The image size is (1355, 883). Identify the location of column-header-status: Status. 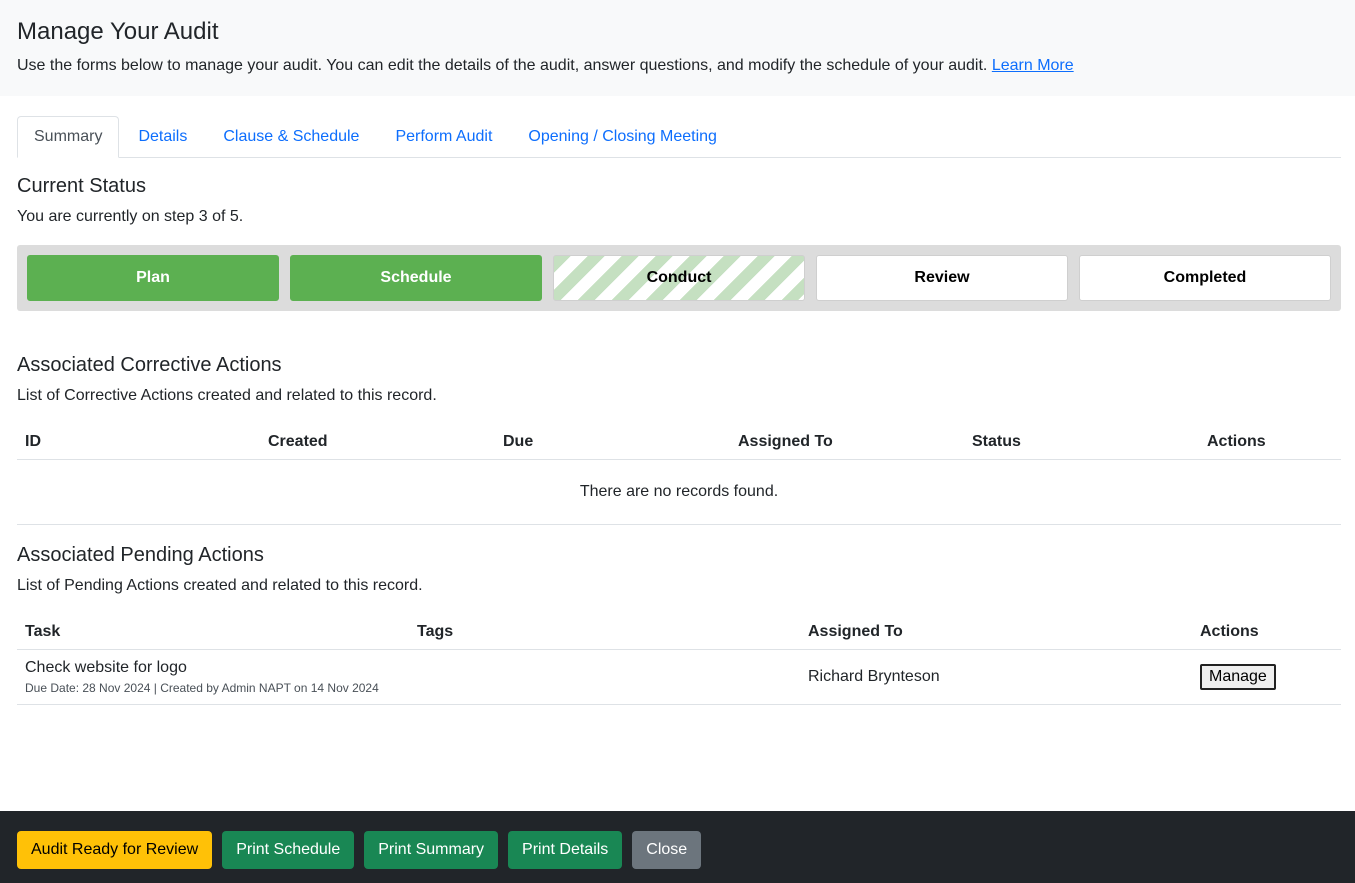
(1081, 442).